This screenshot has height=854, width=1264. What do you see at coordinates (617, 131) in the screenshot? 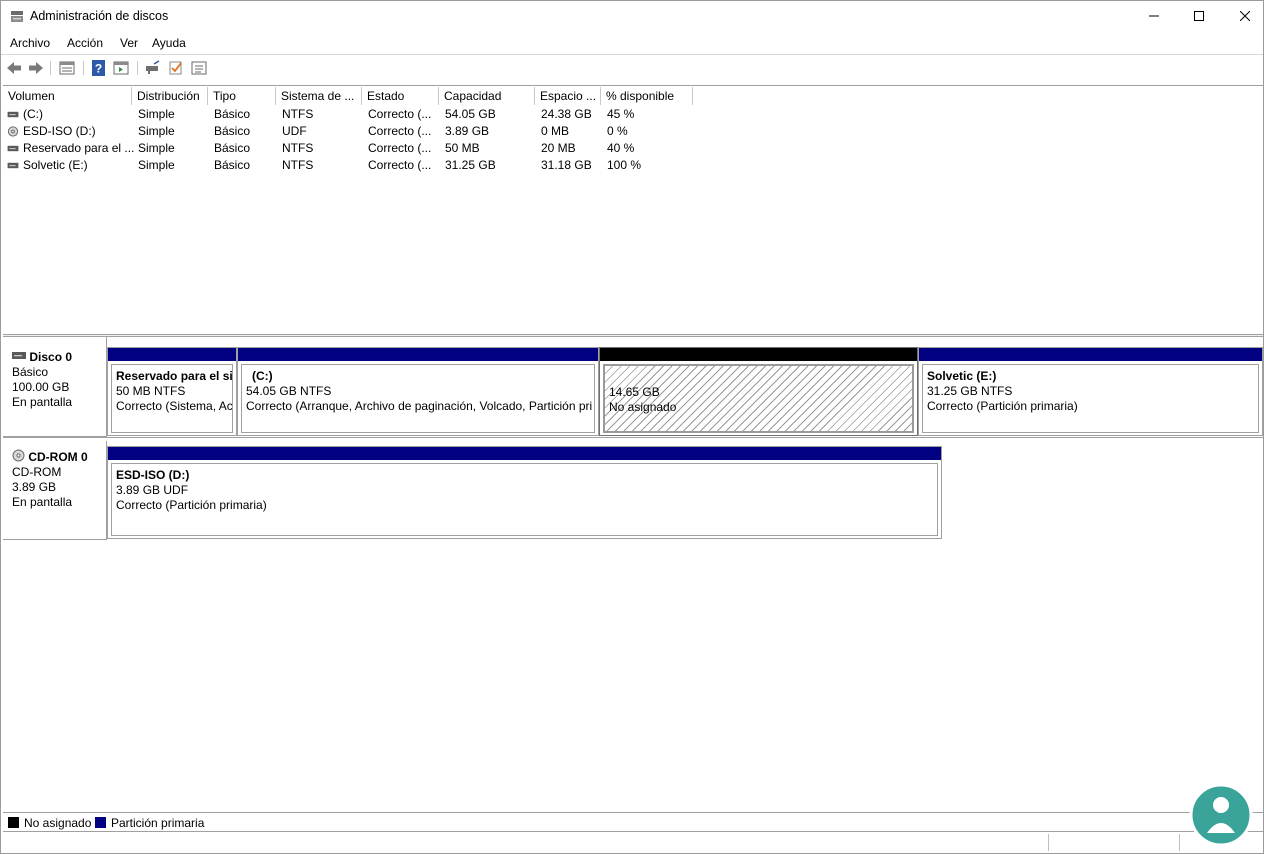
I see `cell-pct: 0 %` at bounding box center [617, 131].